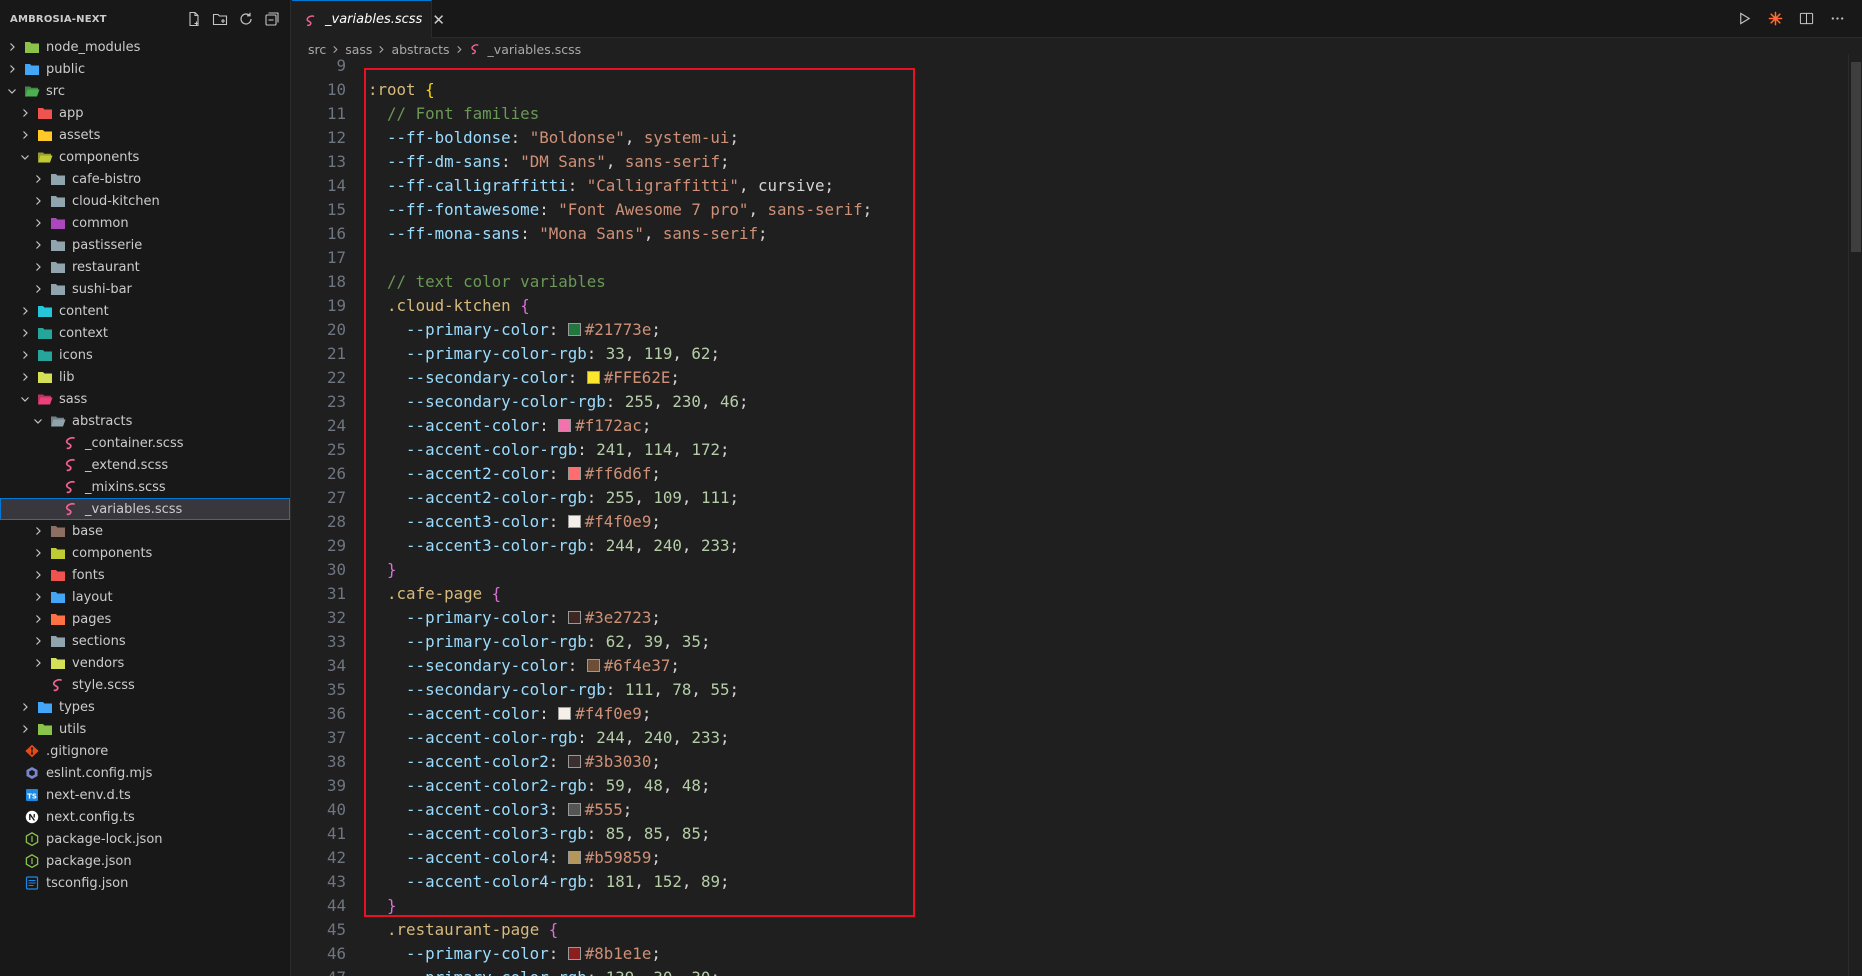 The image size is (1862, 976). I want to click on new-folder-icon, so click(219, 18).